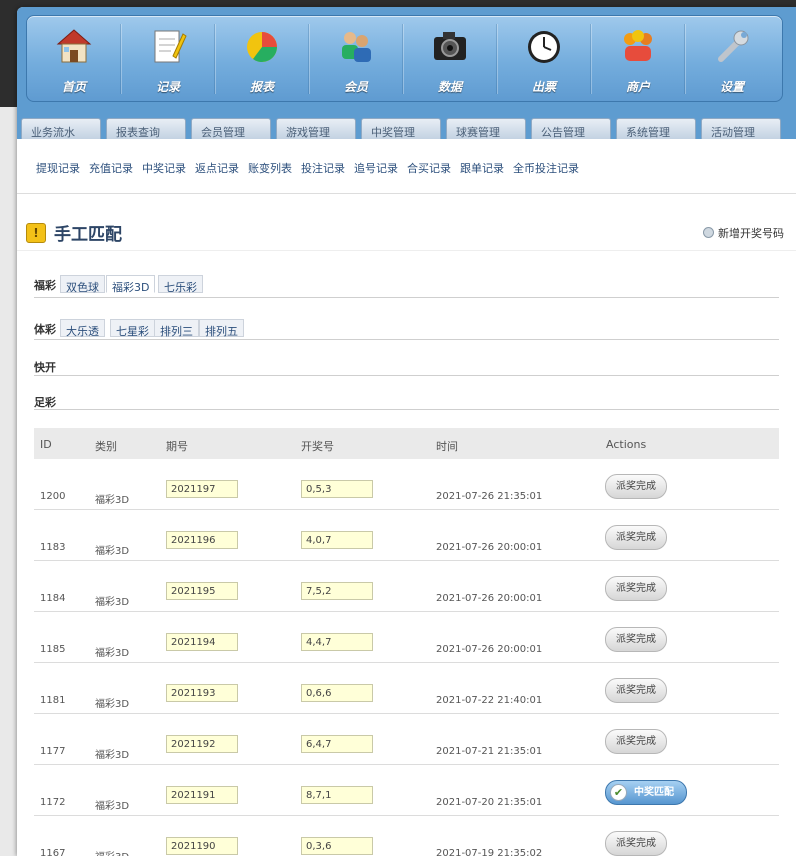 The image size is (796, 856). I want to click on nav-item-merchants: 商户, so click(638, 58).